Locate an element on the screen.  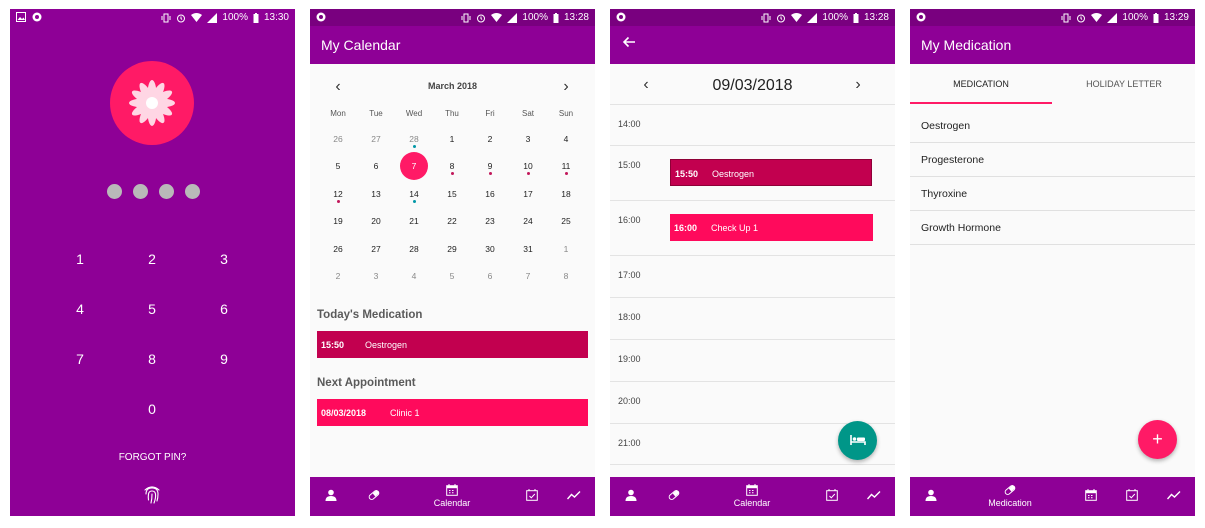
calendar-day: 16 is located at coordinates (490, 197).